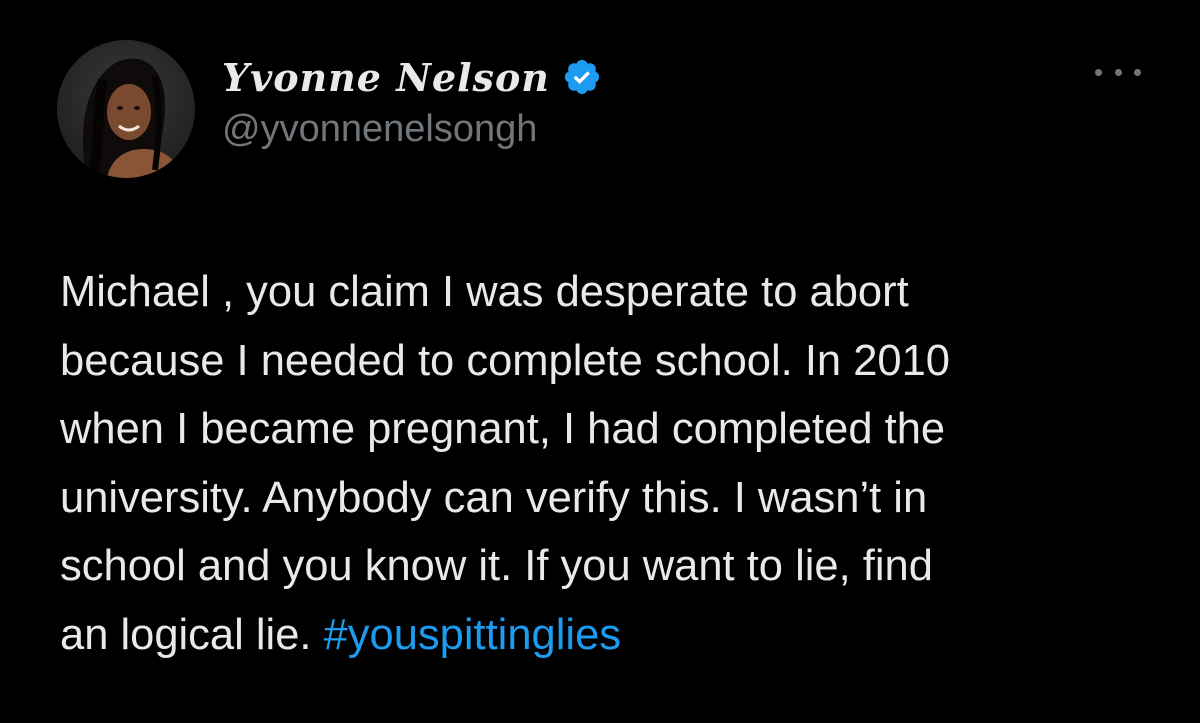 This screenshot has width=1200, height=723. I want to click on more-options-icon, so click(1118, 72).